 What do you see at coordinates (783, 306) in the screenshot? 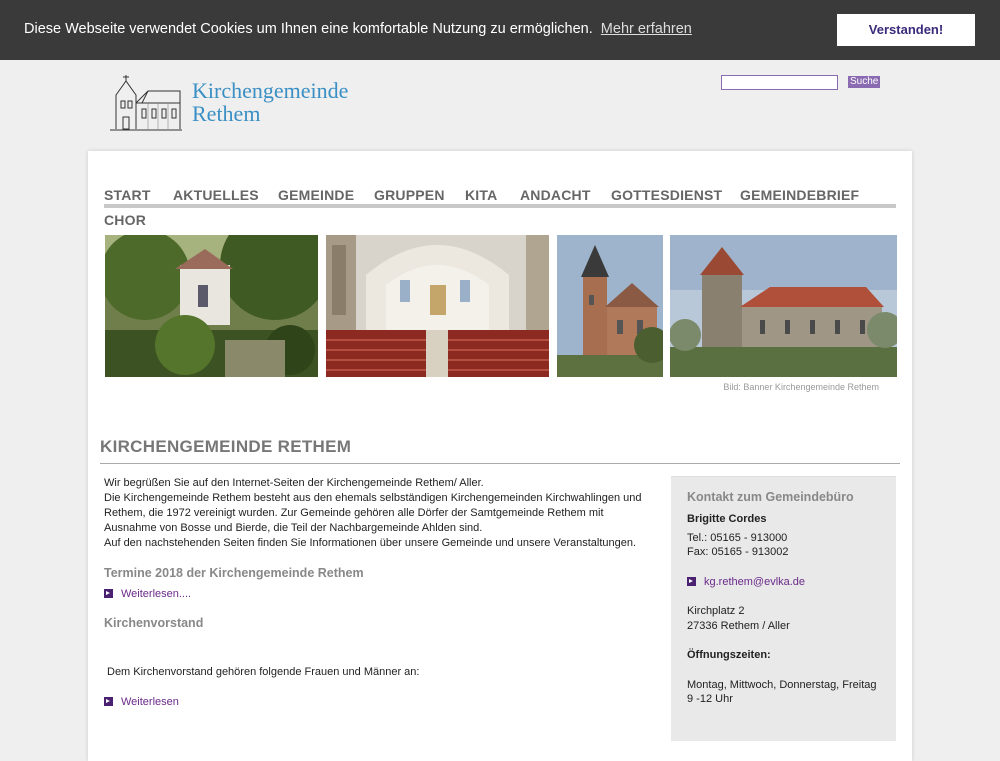
I see `banner-image-church` at bounding box center [783, 306].